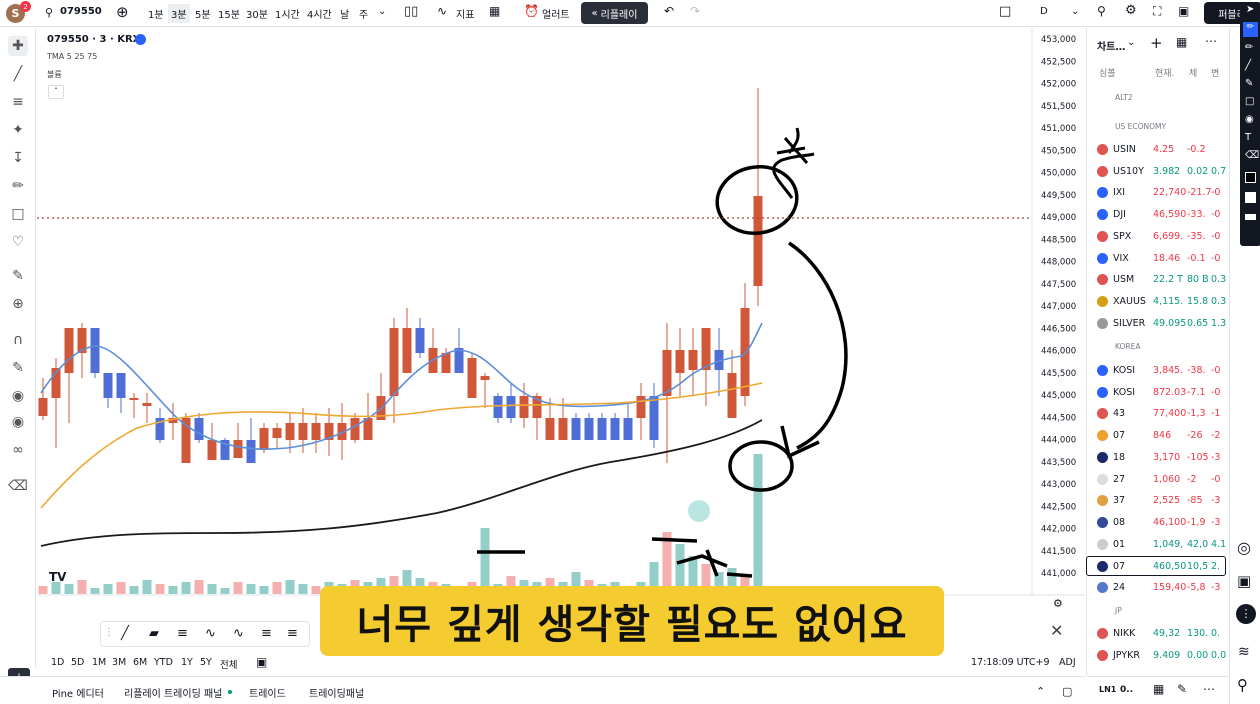 The width and height of the screenshot is (1260, 704). I want to click on footer-more-icon: ⋯, so click(1209, 689).